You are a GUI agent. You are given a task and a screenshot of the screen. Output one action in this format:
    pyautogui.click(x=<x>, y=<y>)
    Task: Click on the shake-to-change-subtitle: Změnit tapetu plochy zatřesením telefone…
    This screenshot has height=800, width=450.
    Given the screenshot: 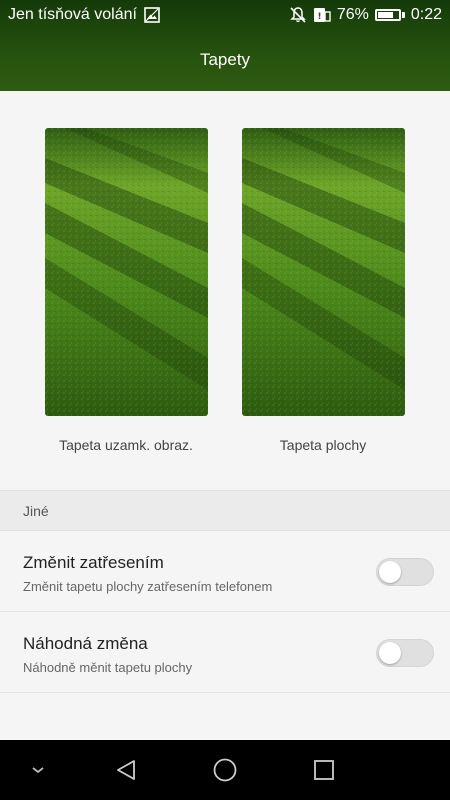 What is the action you would take?
    pyautogui.click(x=148, y=586)
    